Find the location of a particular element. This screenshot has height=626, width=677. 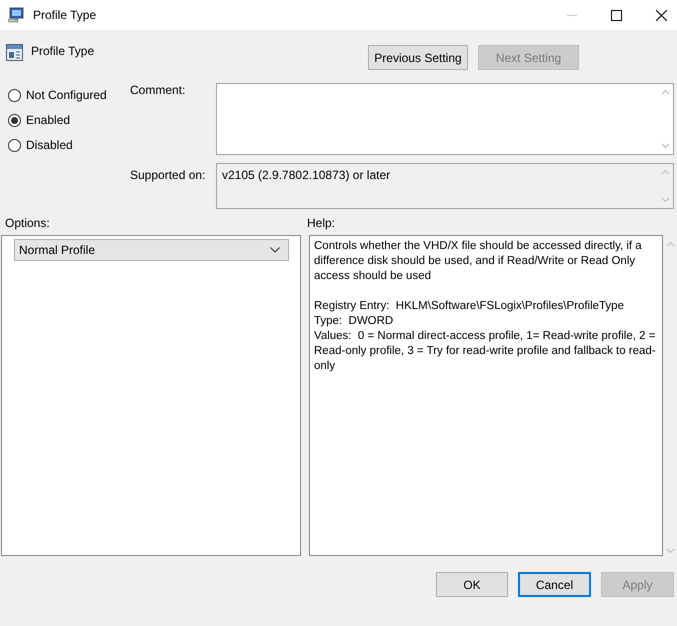

profile-dropdown: Normal Profile is located at coordinates (151, 250).